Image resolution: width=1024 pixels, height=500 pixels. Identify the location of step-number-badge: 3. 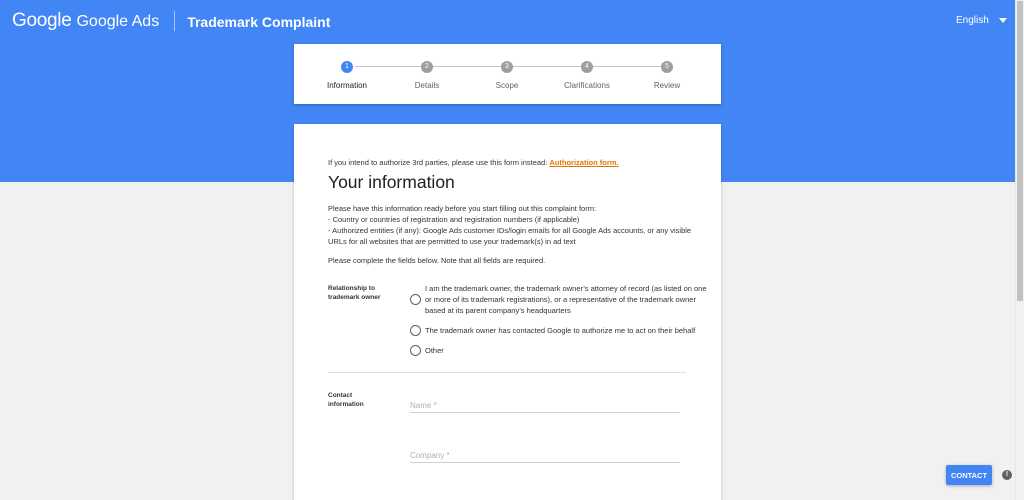
(507, 67).